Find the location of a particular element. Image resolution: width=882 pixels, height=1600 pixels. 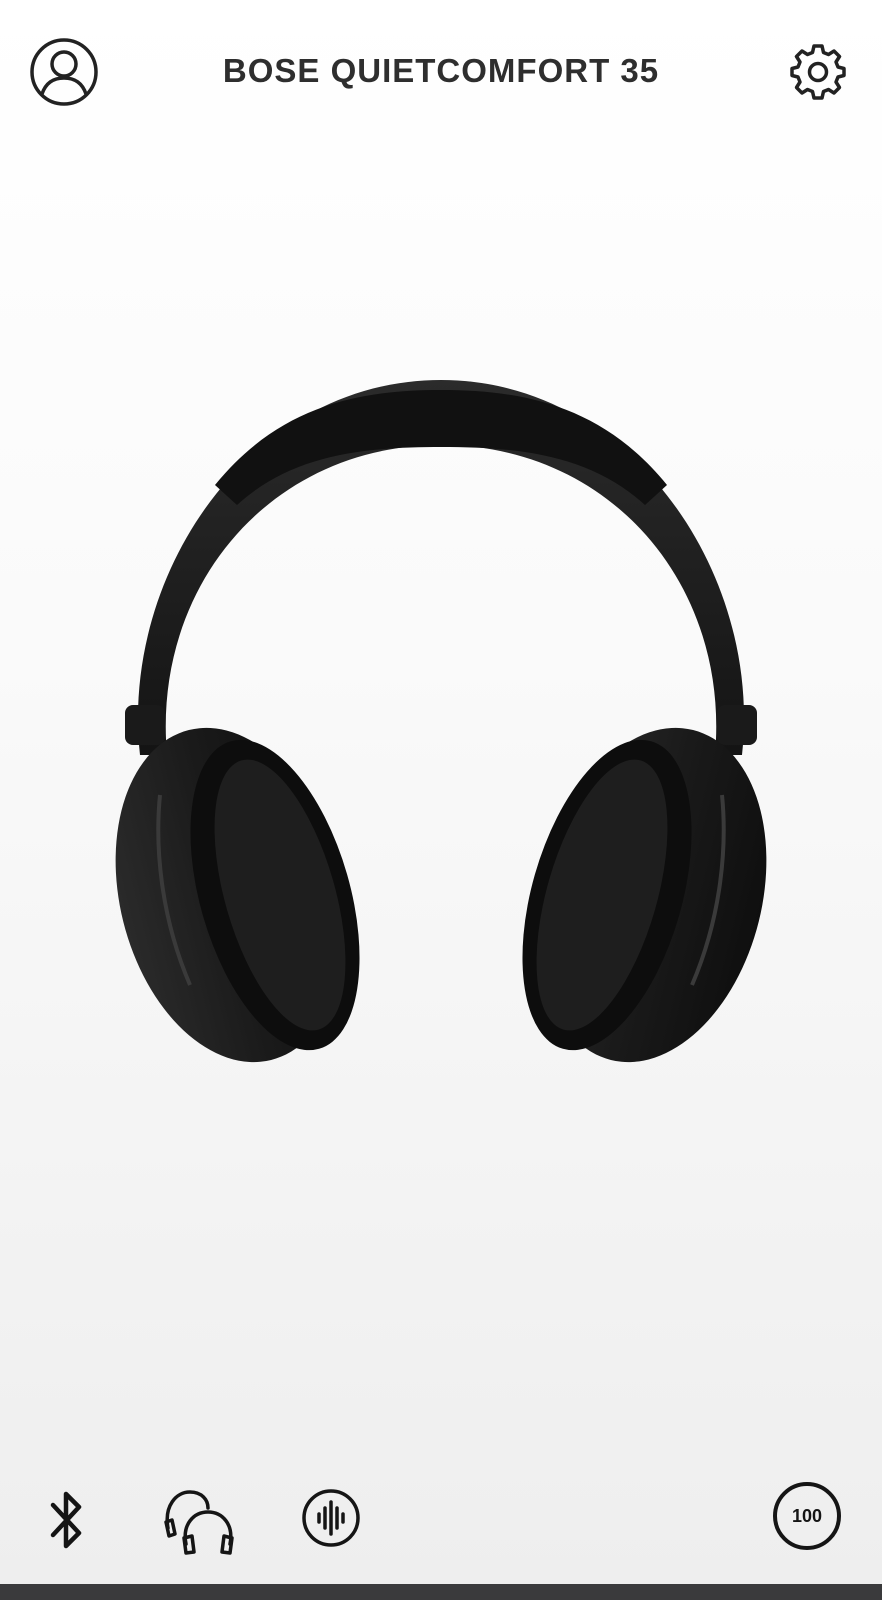

battery-level-badge: 100 is located at coordinates (807, 1516).